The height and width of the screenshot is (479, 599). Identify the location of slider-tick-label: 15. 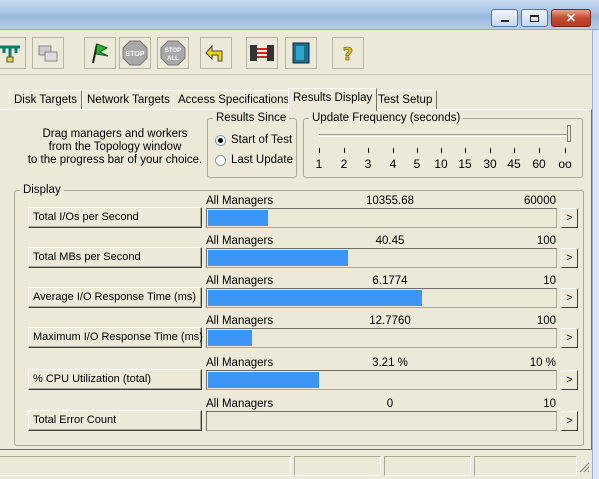
(465, 164).